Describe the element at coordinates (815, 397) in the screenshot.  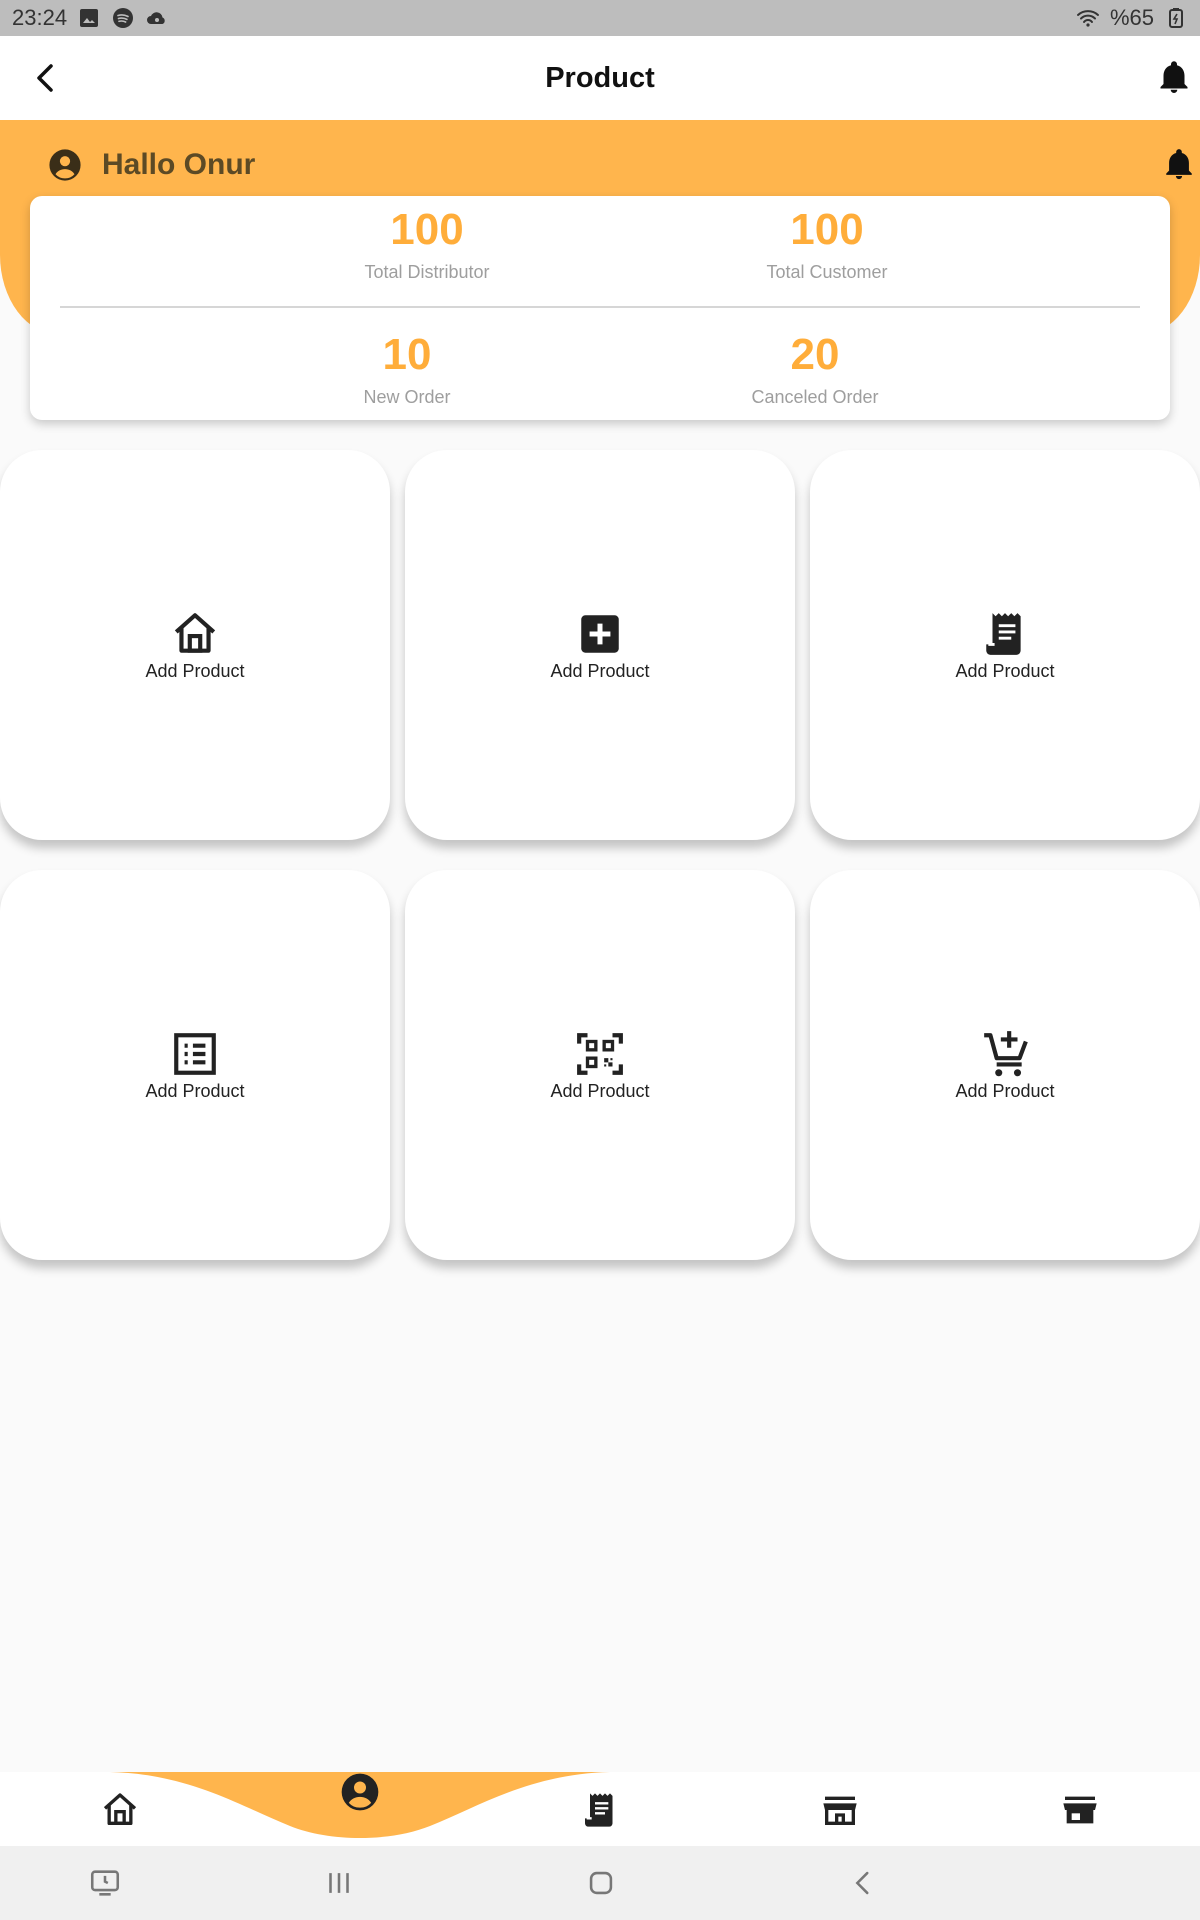
I see `stat-label: Canceled Order` at that location.